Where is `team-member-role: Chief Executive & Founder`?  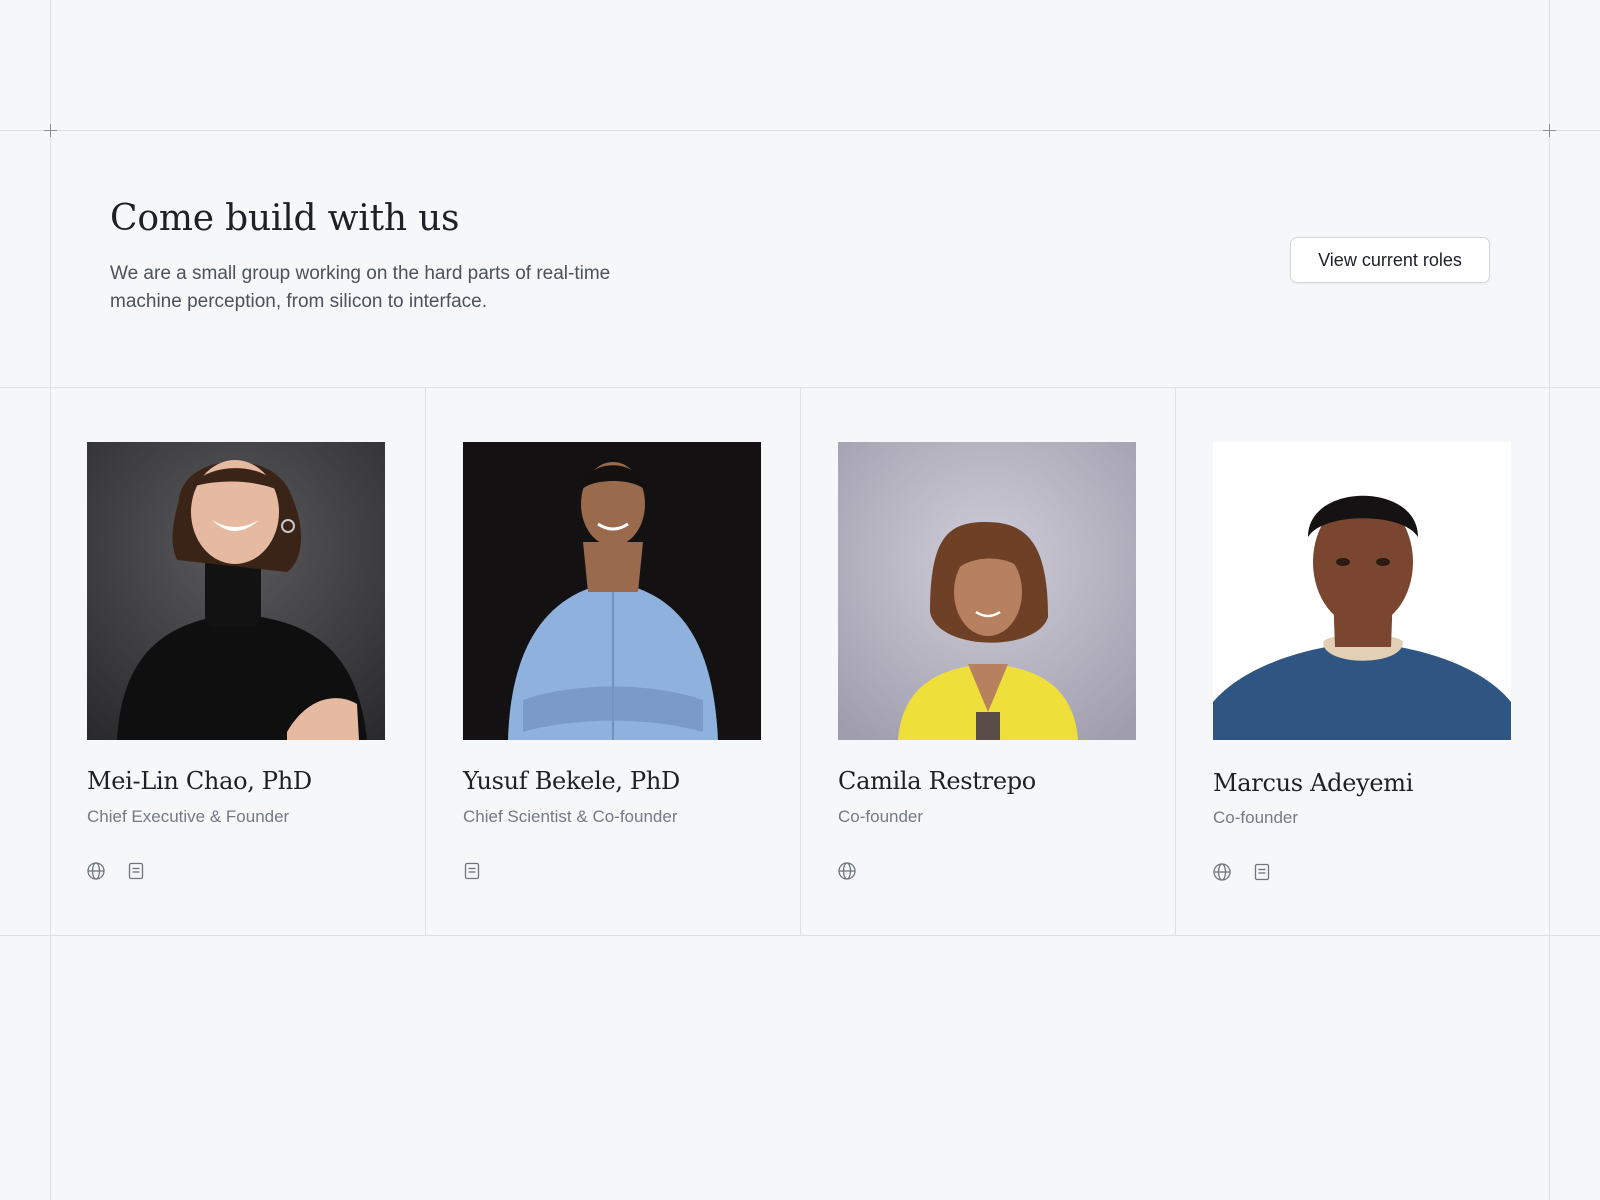
team-member-role: Chief Executive & Founder is located at coordinates (188, 816).